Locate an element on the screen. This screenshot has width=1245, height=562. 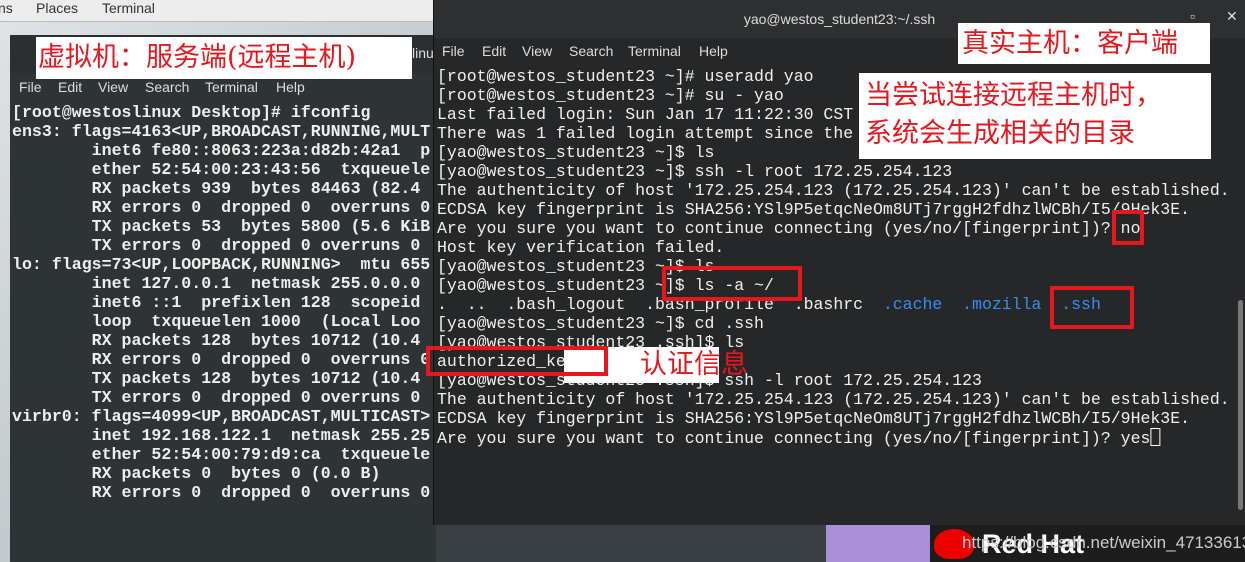
directory-entry: .cache is located at coordinates (912, 304).